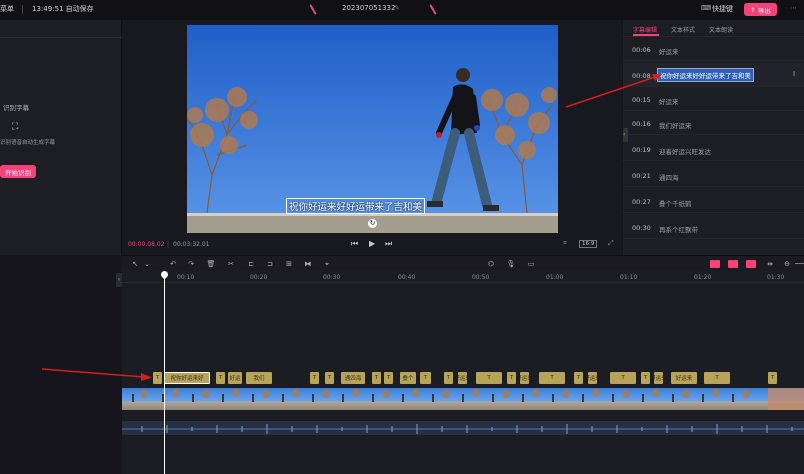 The image size is (804, 474). Describe the element at coordinates (793, 8) in the screenshot. I see `more-icon: ⋯` at that location.